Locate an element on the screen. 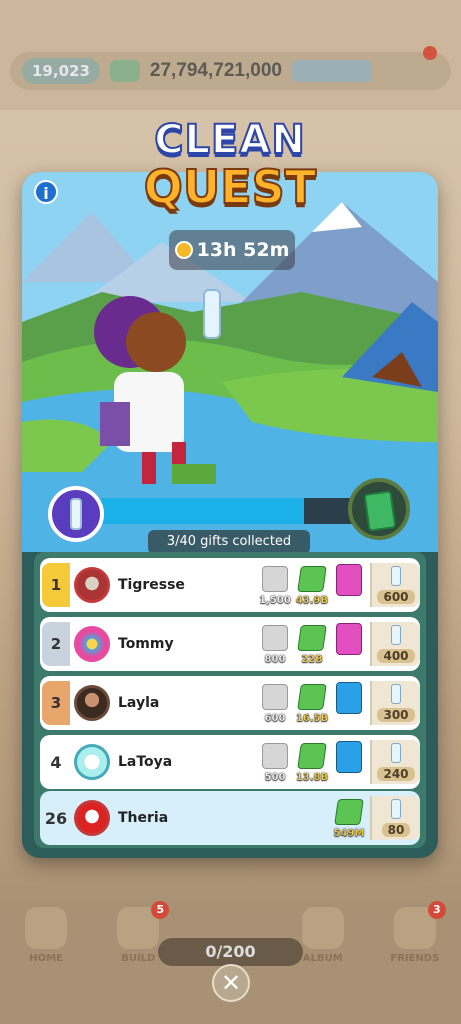  reward-amount: 43.9B is located at coordinates (312, 600).